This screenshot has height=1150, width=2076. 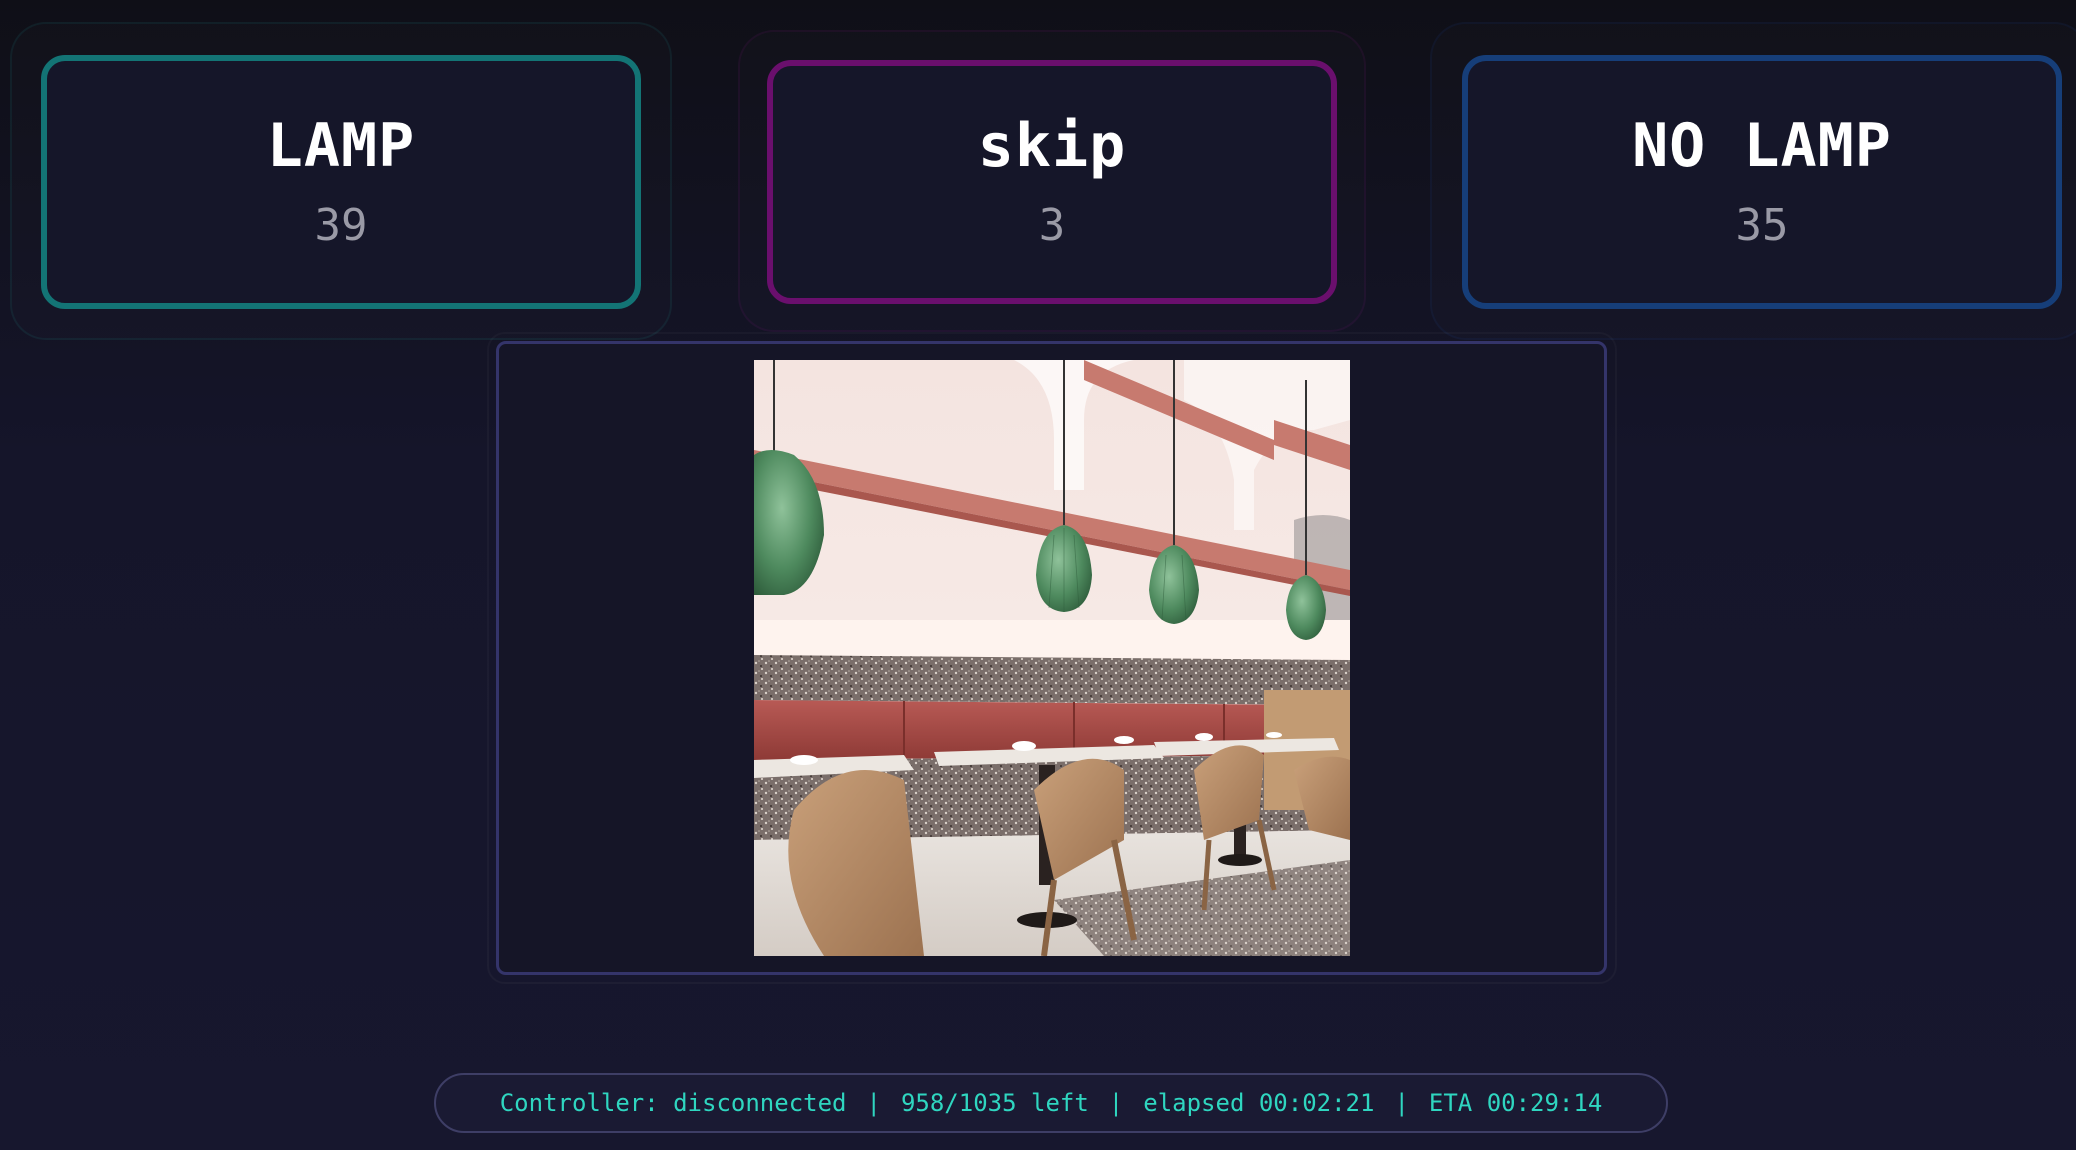 What do you see at coordinates (1762, 146) in the screenshot?
I see `no-lamp-button-label: NO LAMP` at bounding box center [1762, 146].